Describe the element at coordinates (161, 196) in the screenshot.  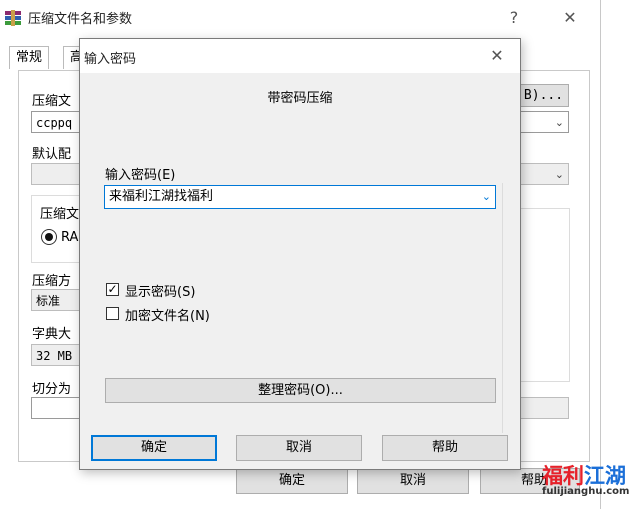
I see `password-input-value: 来福利江湖找福利` at that location.